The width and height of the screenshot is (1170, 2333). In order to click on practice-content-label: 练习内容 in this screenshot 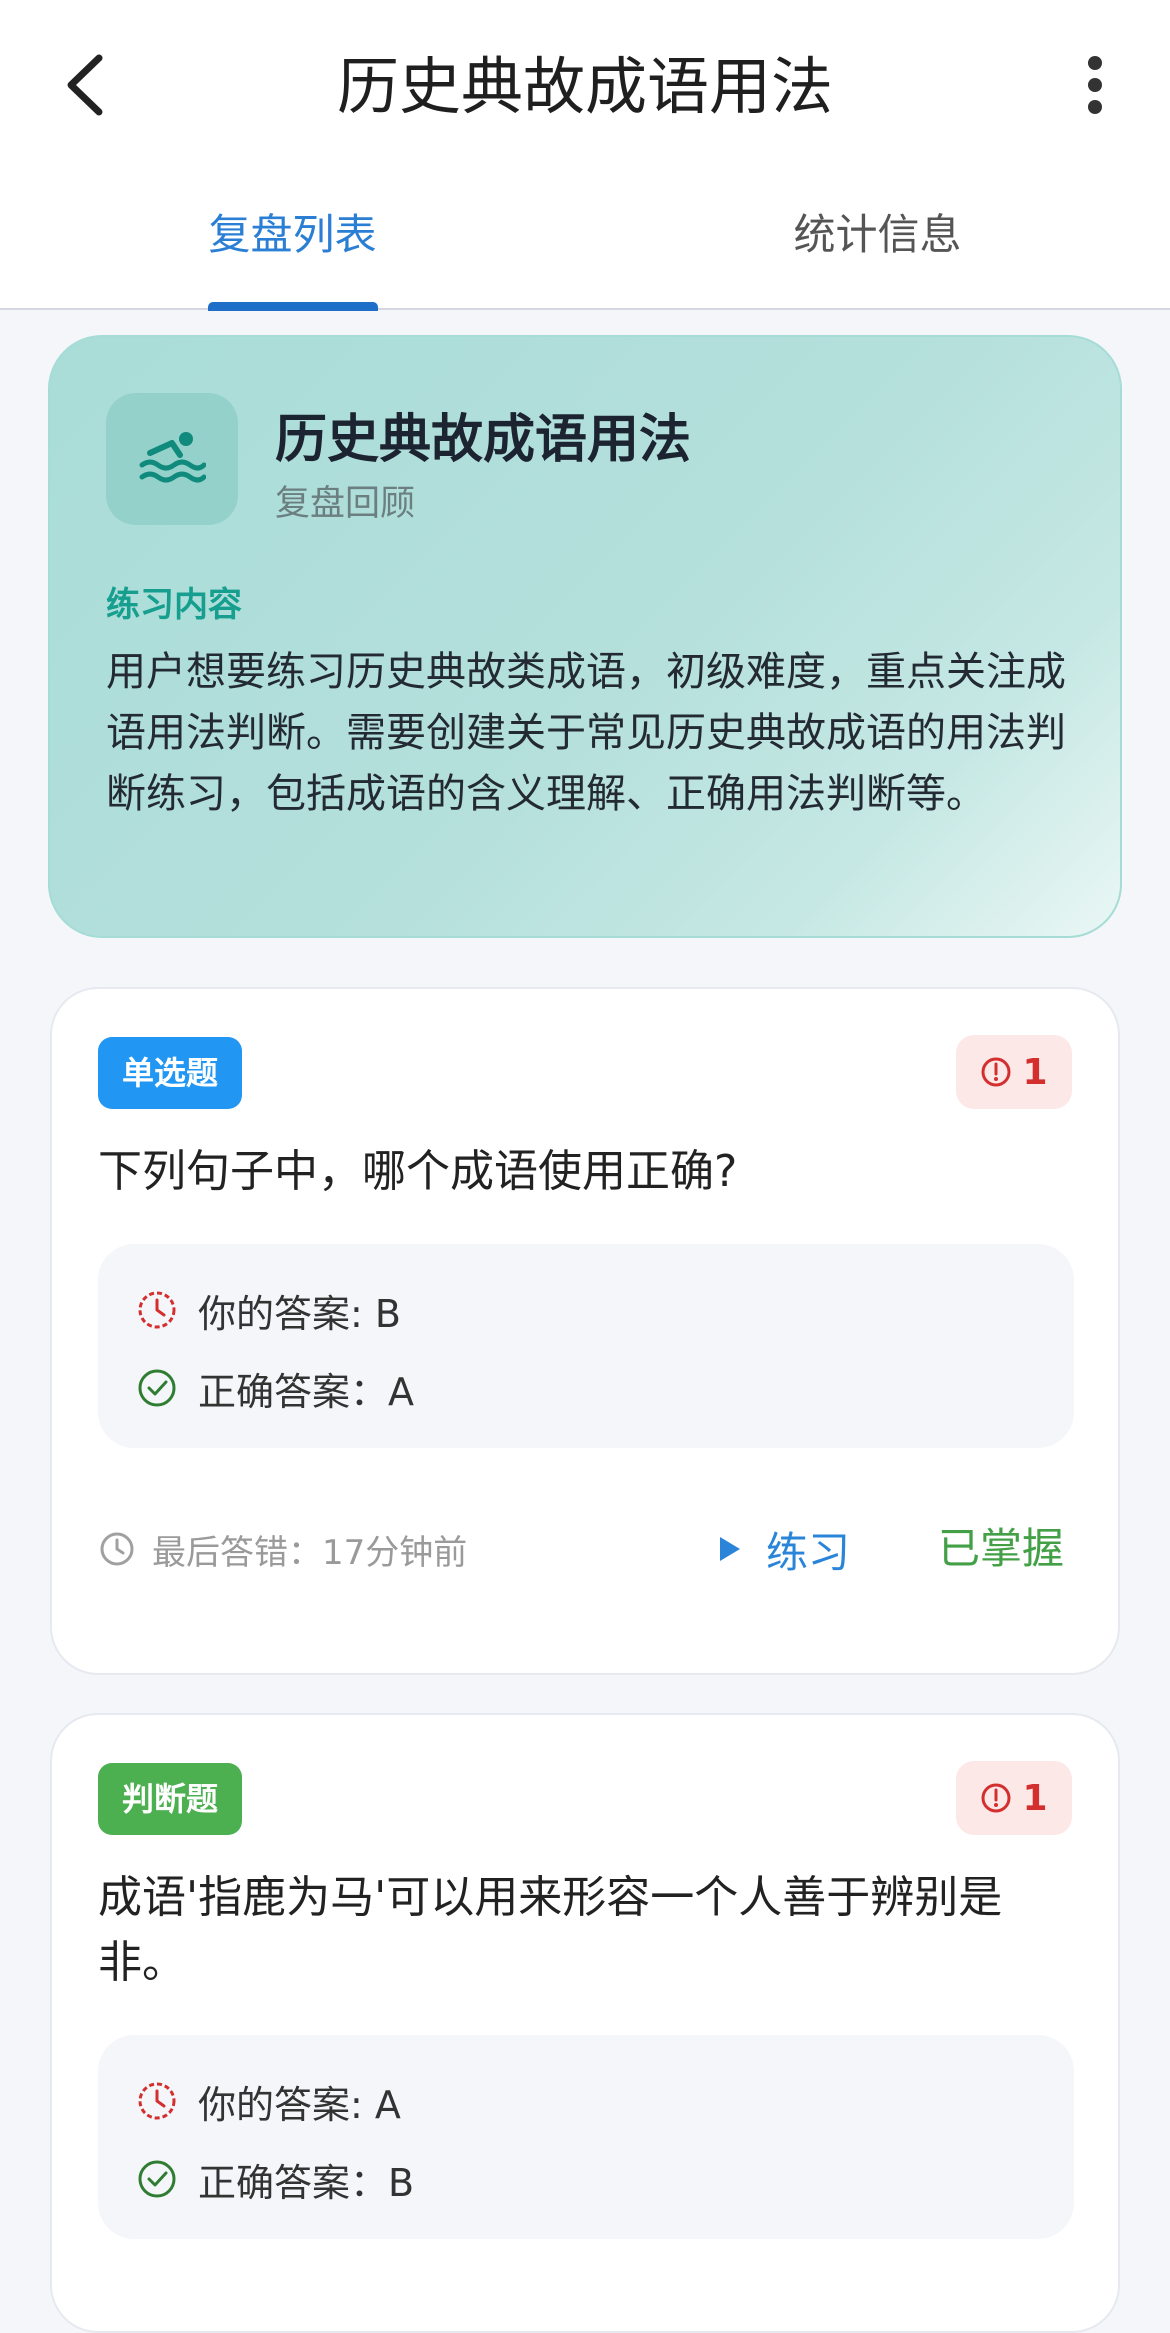, I will do `click(174, 605)`.